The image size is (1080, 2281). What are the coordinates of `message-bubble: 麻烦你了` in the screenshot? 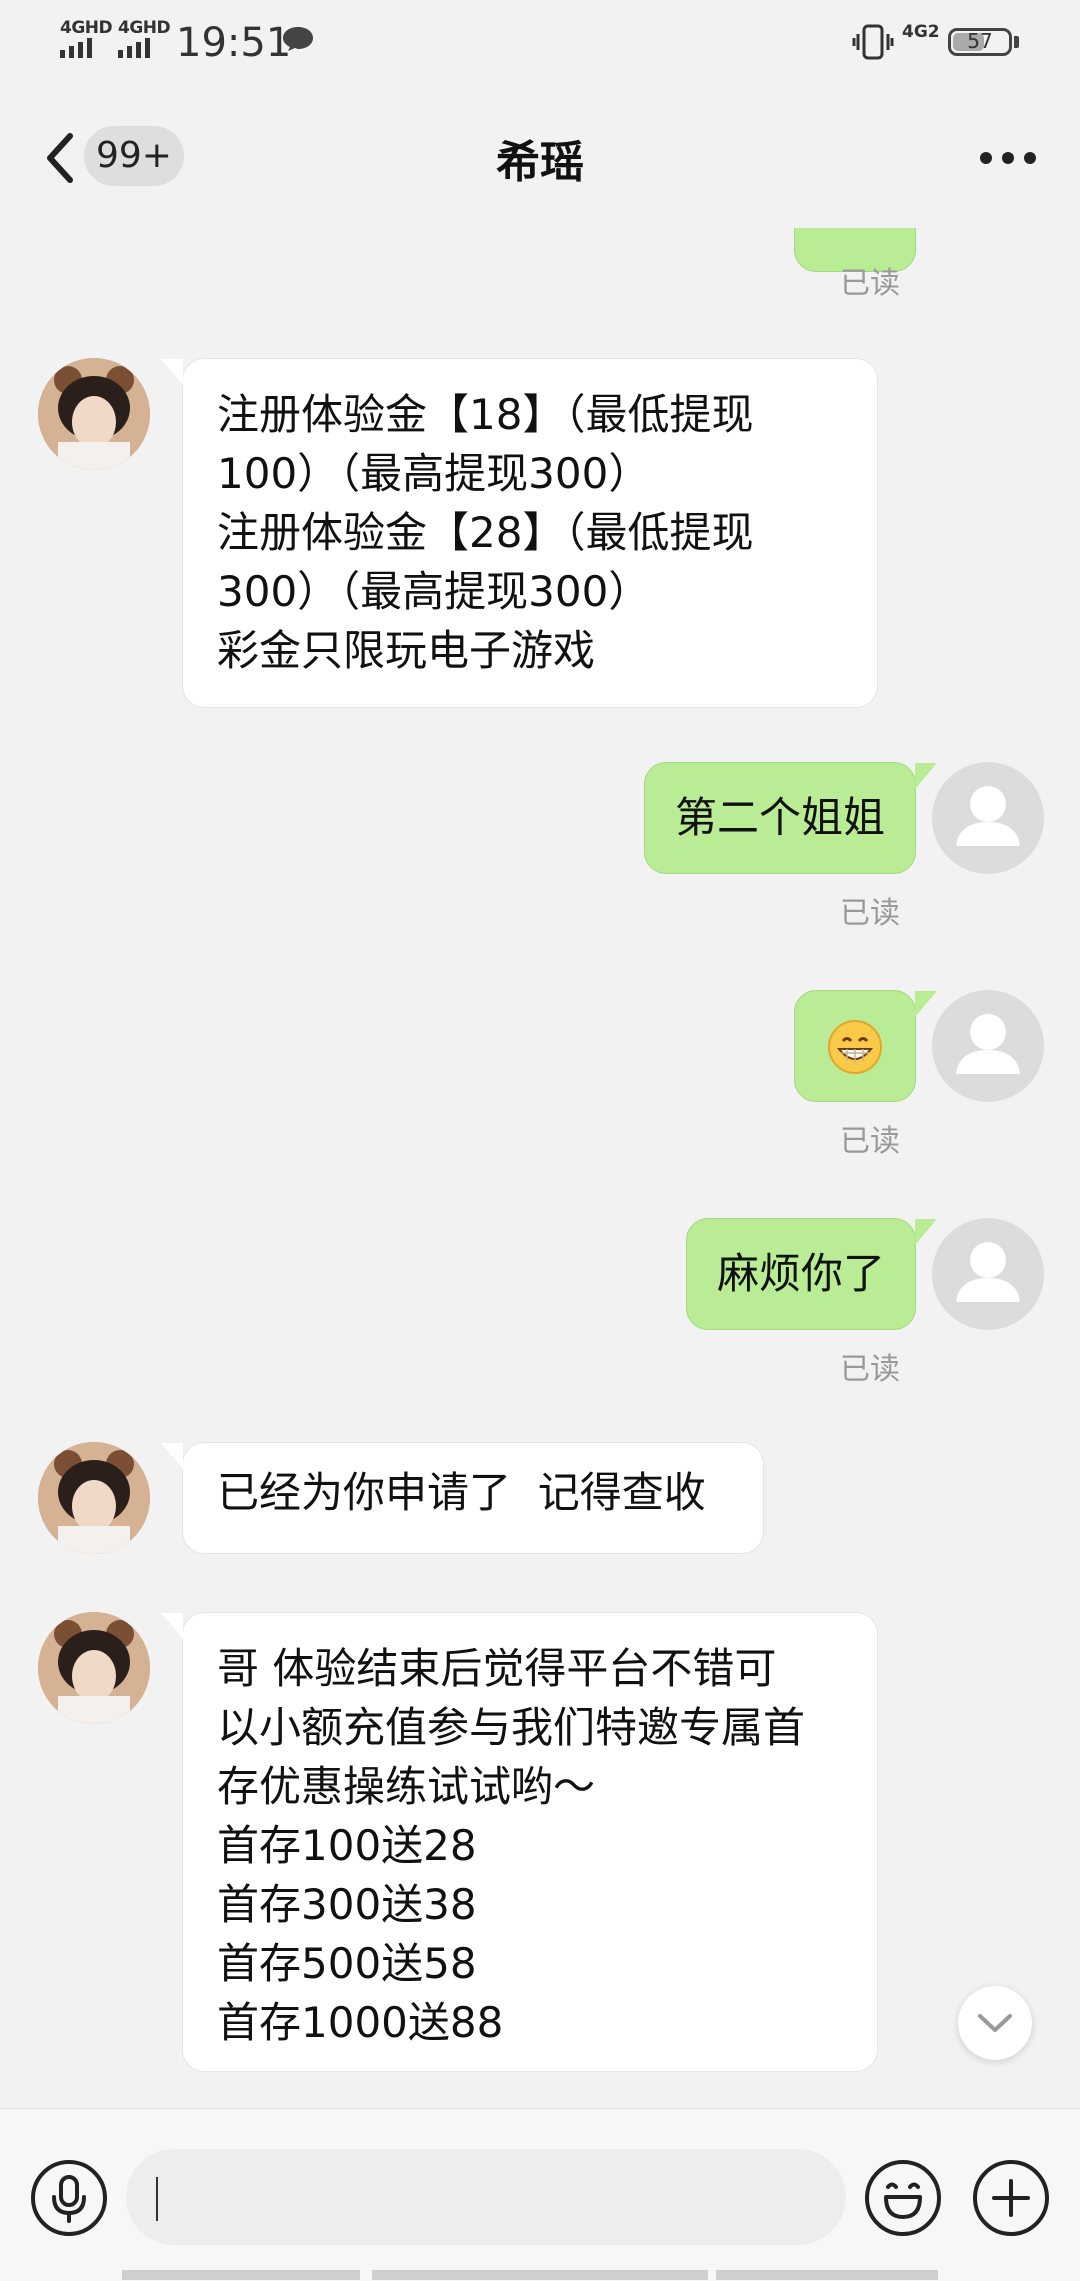 It's located at (811, 1274).